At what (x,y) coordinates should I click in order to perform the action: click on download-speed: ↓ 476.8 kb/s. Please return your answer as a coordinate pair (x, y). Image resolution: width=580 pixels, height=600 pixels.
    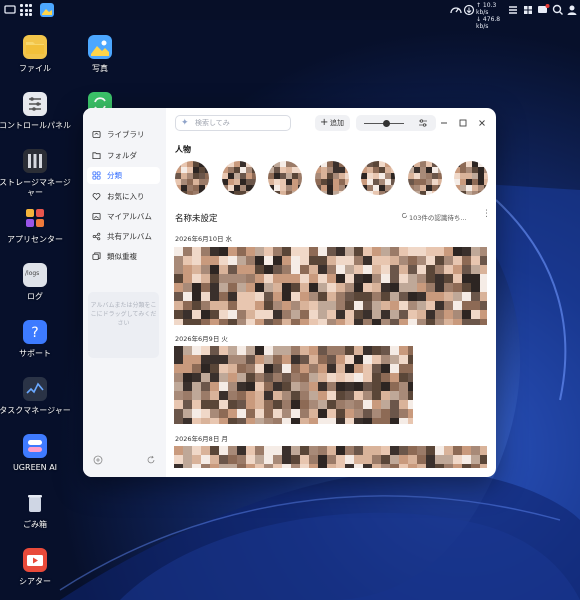
    Looking at the image, I should click on (488, 23).